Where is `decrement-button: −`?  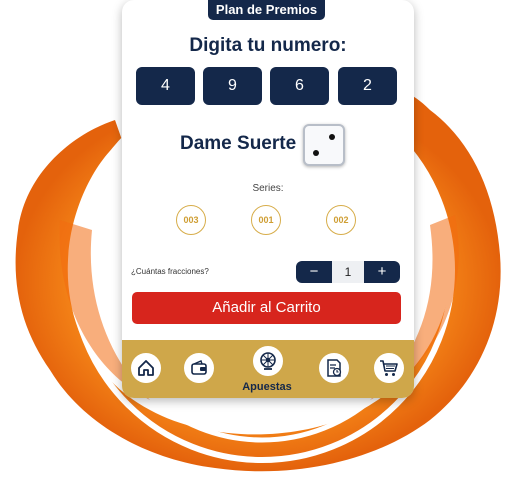 decrement-button: − is located at coordinates (314, 272).